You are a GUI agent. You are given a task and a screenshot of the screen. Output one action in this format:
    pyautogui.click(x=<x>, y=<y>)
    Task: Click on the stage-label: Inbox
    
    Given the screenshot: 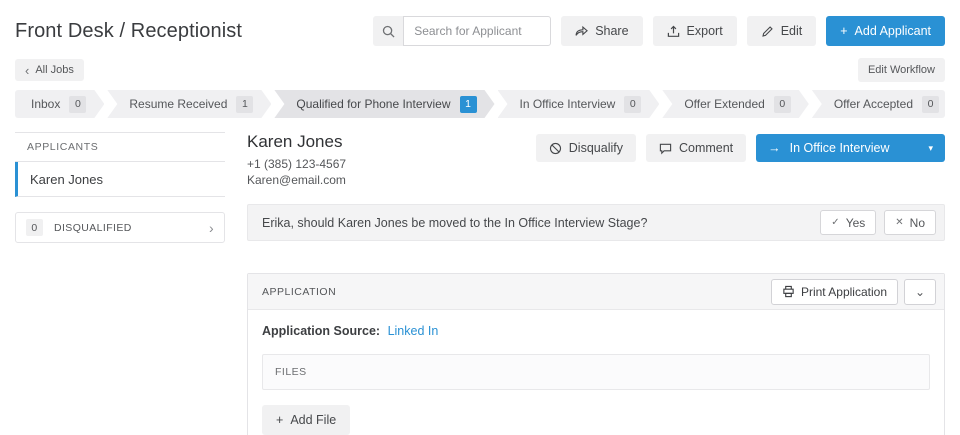 What is the action you would take?
    pyautogui.click(x=46, y=104)
    